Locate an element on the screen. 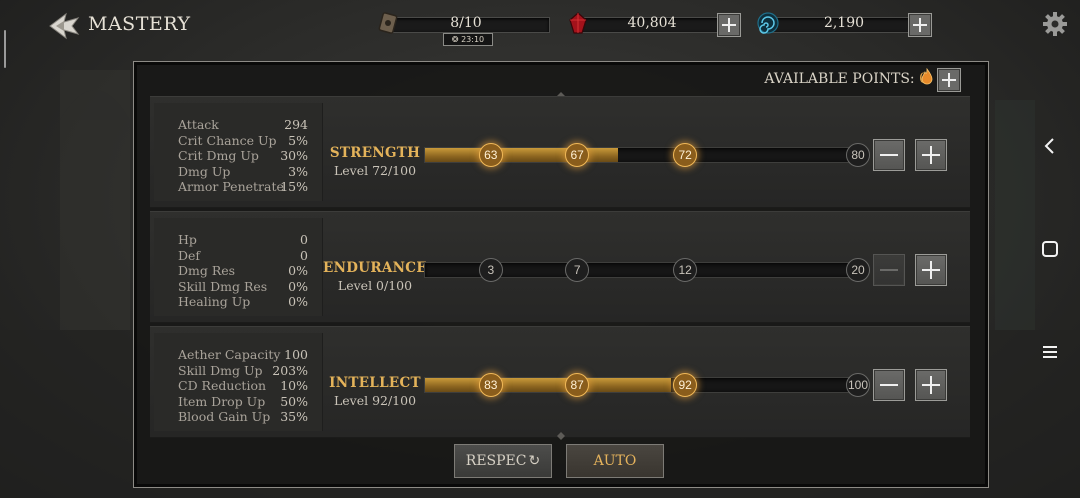  stat-value: 15% is located at coordinates (294, 187).